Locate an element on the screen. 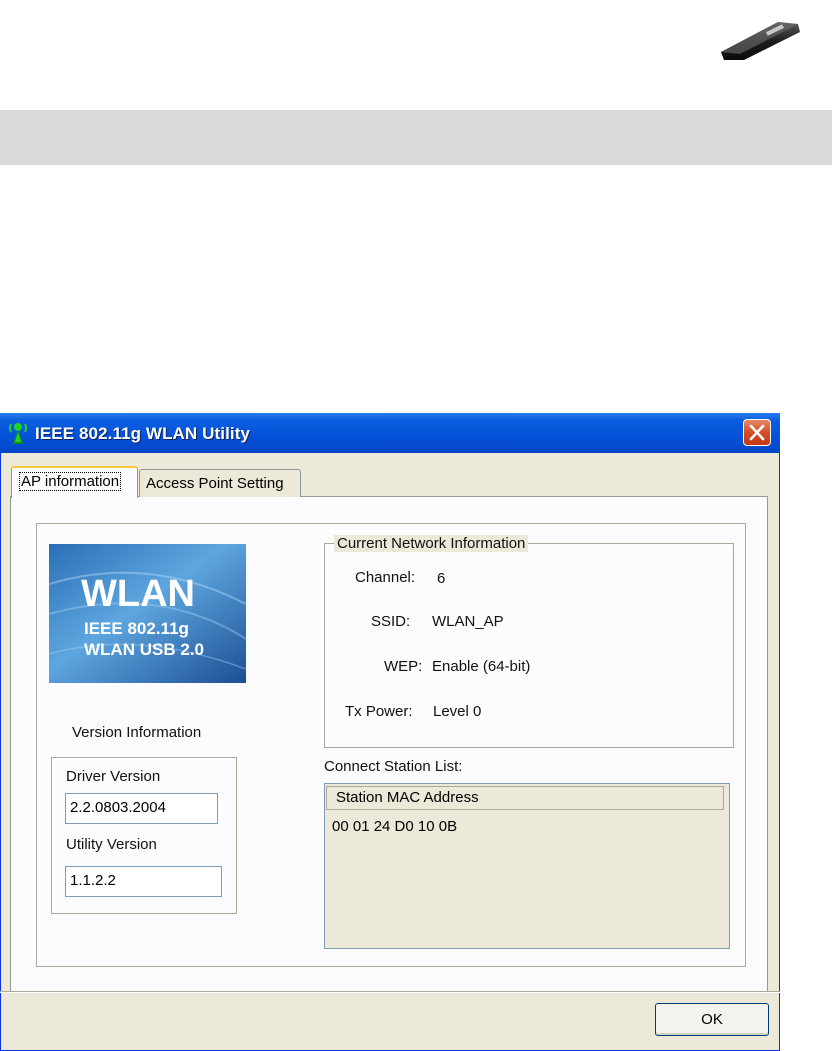 This screenshot has height=1051, width=832. wlan-logo-image: WLAN IEEE 802.11g WLAN USB 2.0 is located at coordinates (147, 613).